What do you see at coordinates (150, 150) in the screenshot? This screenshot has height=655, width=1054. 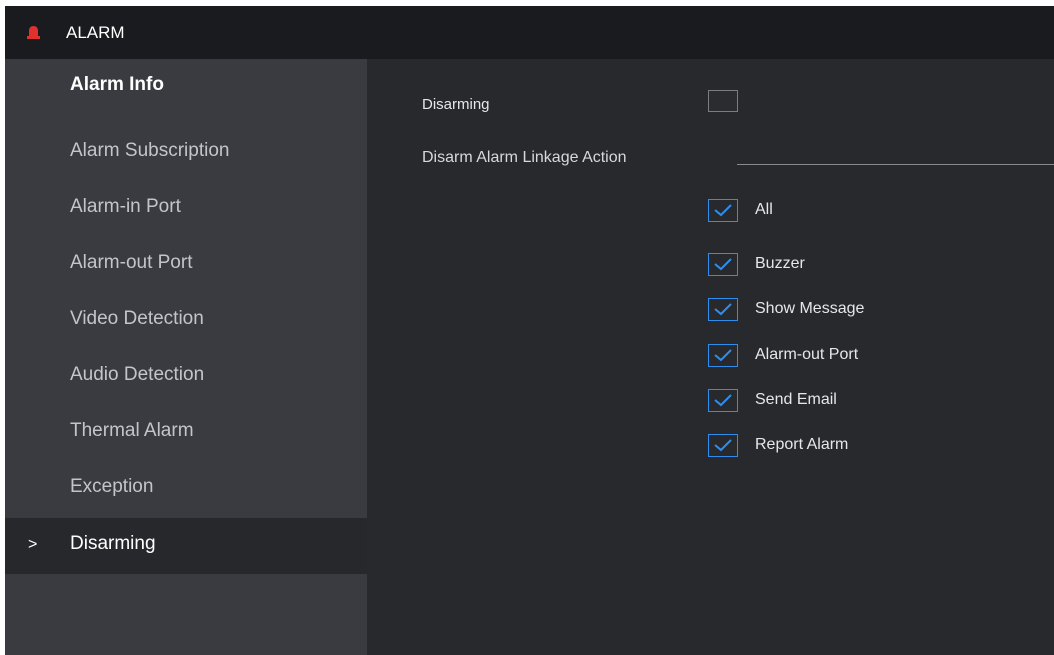 I see `sidebar-item-label: Alarm Subscription` at bounding box center [150, 150].